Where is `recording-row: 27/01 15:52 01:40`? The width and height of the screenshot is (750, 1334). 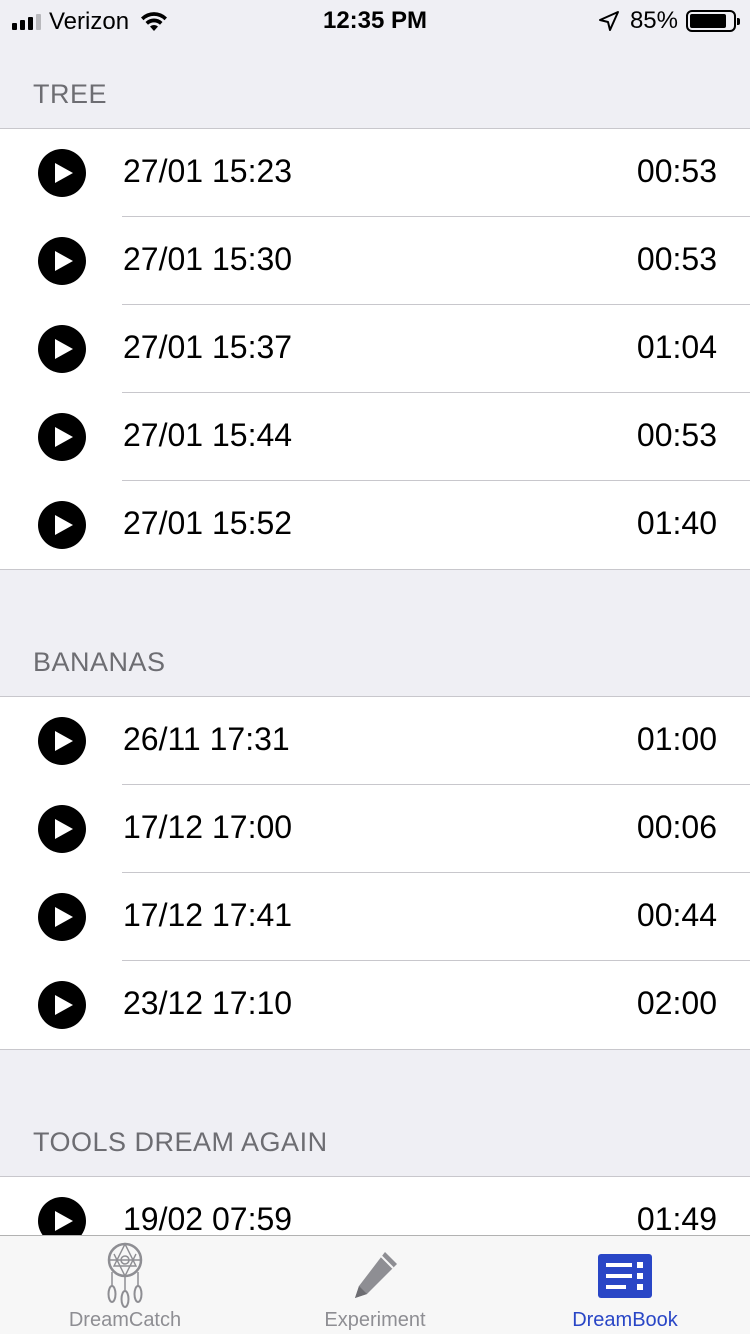 recording-row: 27/01 15:52 01:40 is located at coordinates (375, 525).